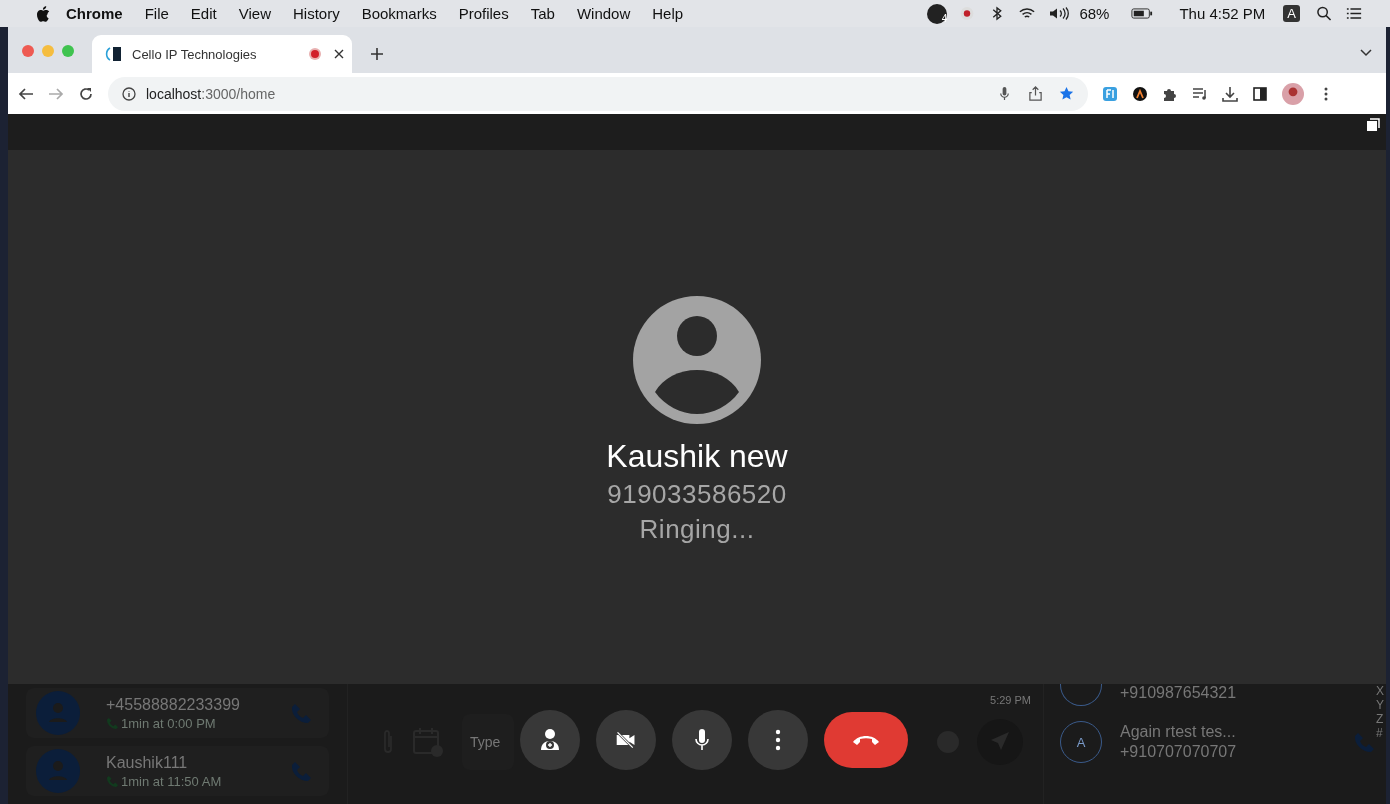 The width and height of the screenshot is (1390, 804). What do you see at coordinates (697, 456) in the screenshot?
I see `caller-name: Kaushik new` at bounding box center [697, 456].